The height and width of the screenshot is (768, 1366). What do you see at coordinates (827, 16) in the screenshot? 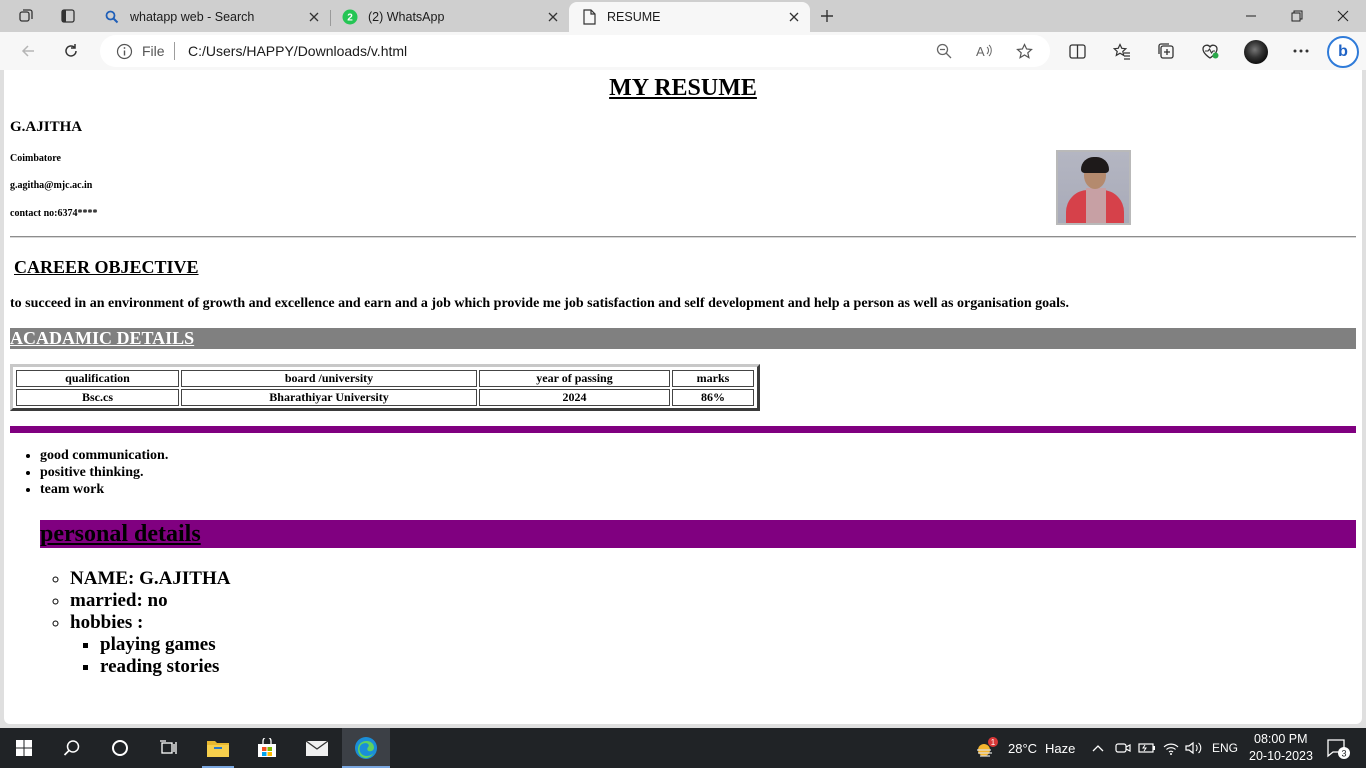
I see `new-tab-icon` at bounding box center [827, 16].